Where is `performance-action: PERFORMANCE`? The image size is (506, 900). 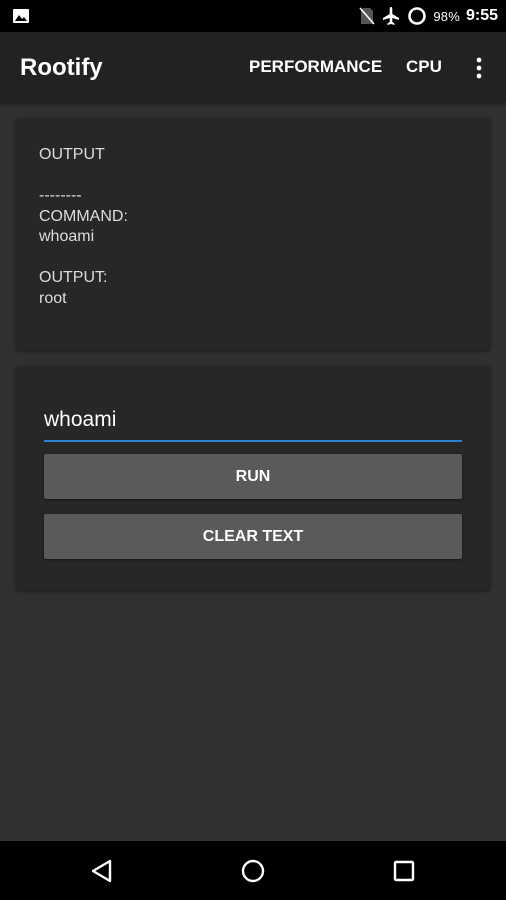 performance-action: PERFORMANCE is located at coordinates (315, 67).